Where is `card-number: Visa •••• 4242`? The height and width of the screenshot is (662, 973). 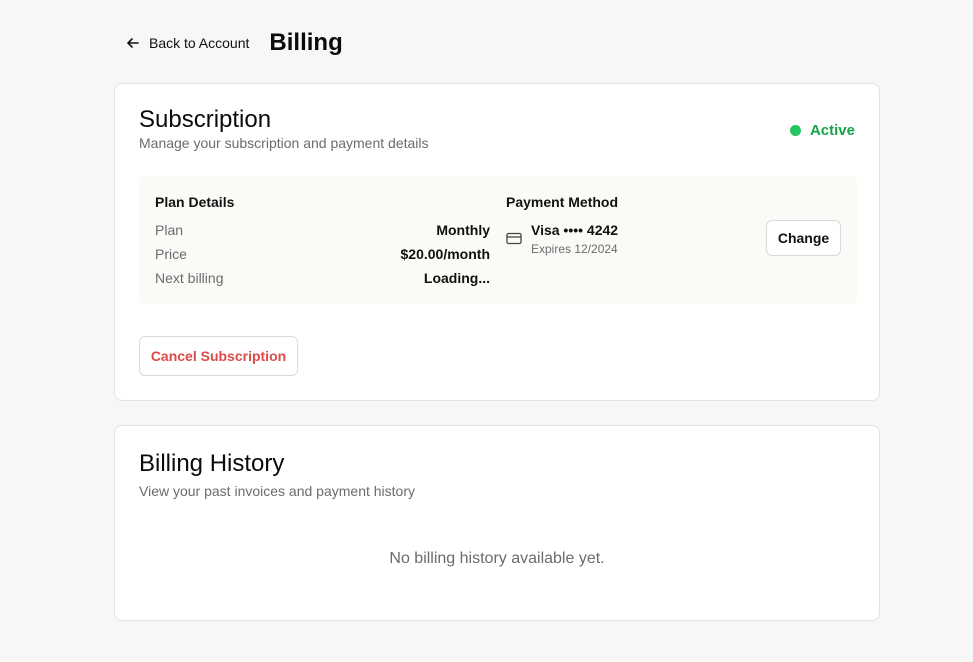
card-number: Visa •••• 4242 is located at coordinates (575, 230).